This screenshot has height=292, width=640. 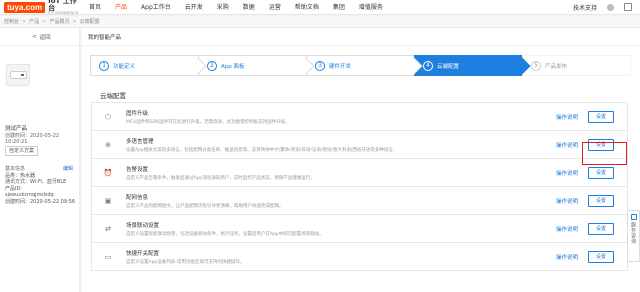 I want to click on language-icon: ⊕, so click(x=108, y=144).